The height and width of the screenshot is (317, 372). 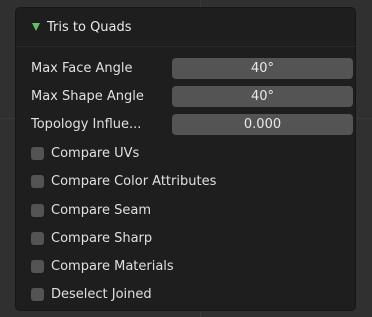 I want to click on compare-uvs-label: Compare UVs, so click(x=95, y=153).